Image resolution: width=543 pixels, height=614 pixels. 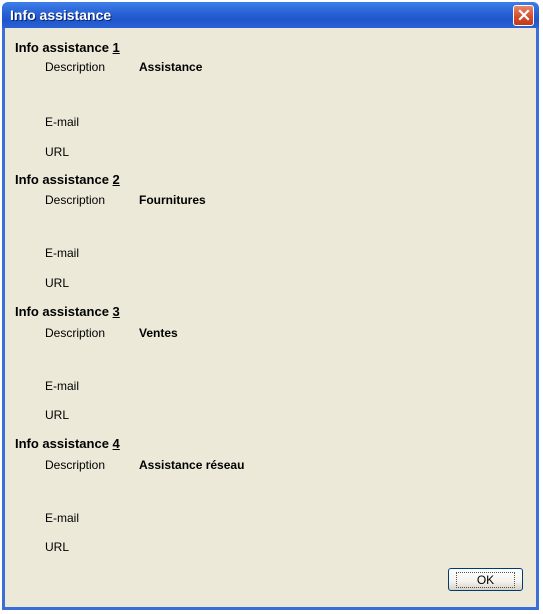 I want to click on group-header-1: Info assistance 1, so click(x=67, y=47).